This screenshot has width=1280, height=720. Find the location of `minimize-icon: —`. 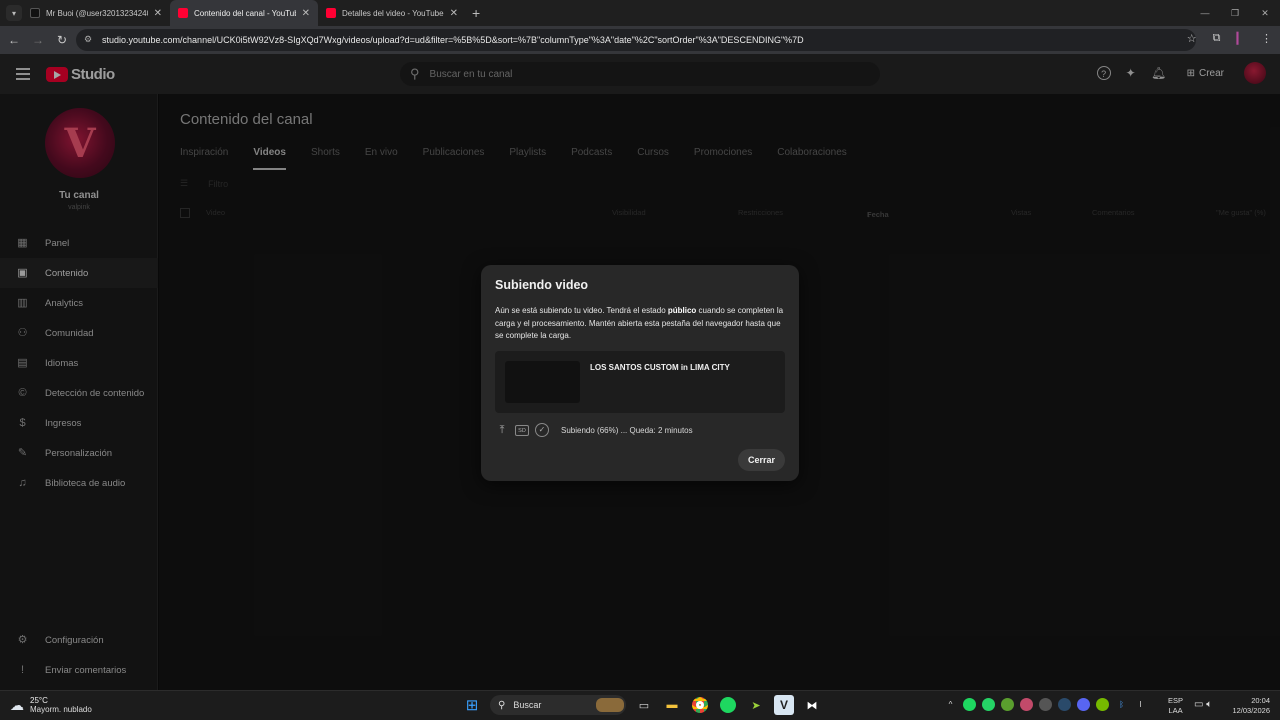

minimize-icon: — is located at coordinates (1205, 13).